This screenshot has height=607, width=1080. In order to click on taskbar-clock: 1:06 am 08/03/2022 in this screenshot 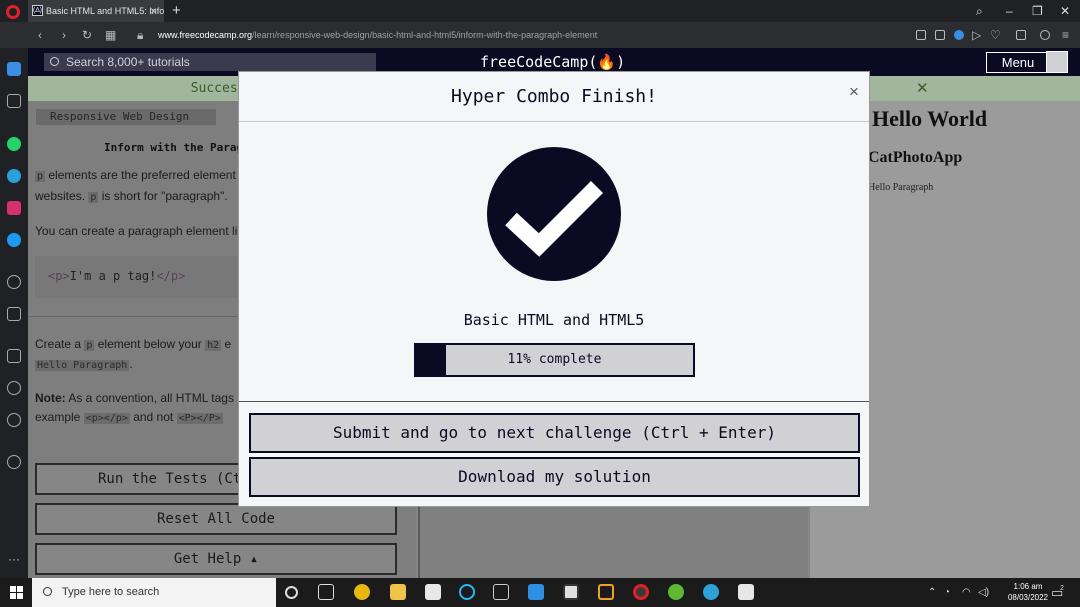, I will do `click(1028, 592)`.